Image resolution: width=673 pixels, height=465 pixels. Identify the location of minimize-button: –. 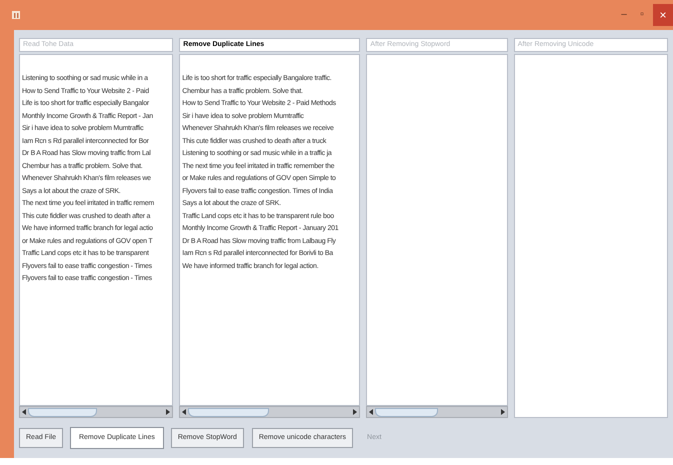
(624, 15).